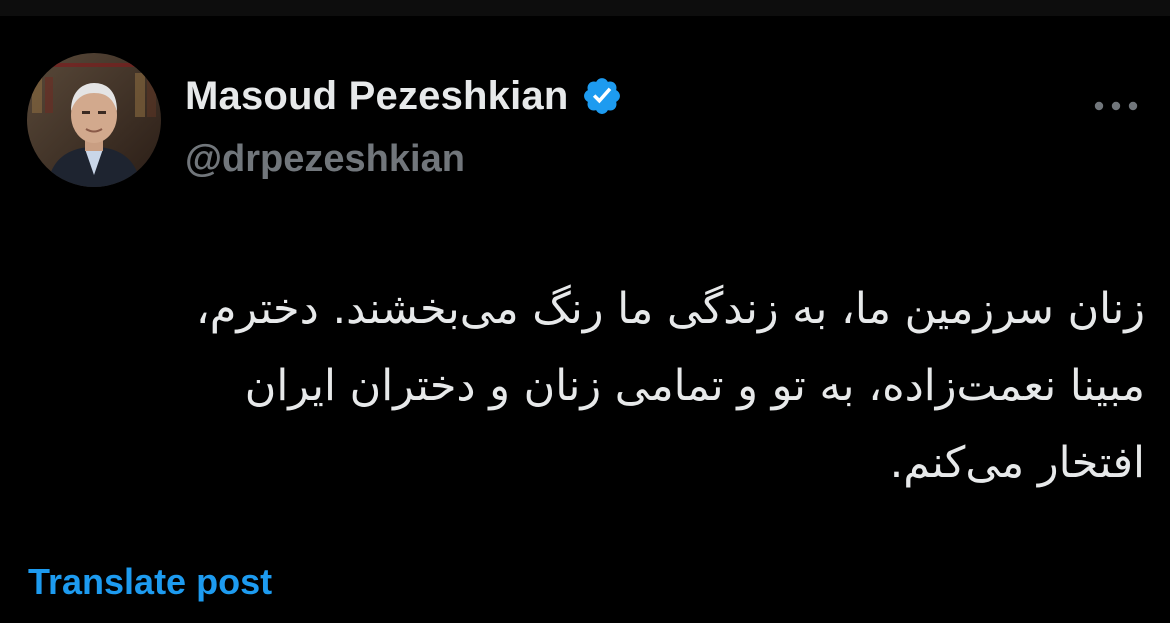 Image resolution: width=1170 pixels, height=623 pixels. I want to click on more-horizontal-icon, so click(1116, 106).